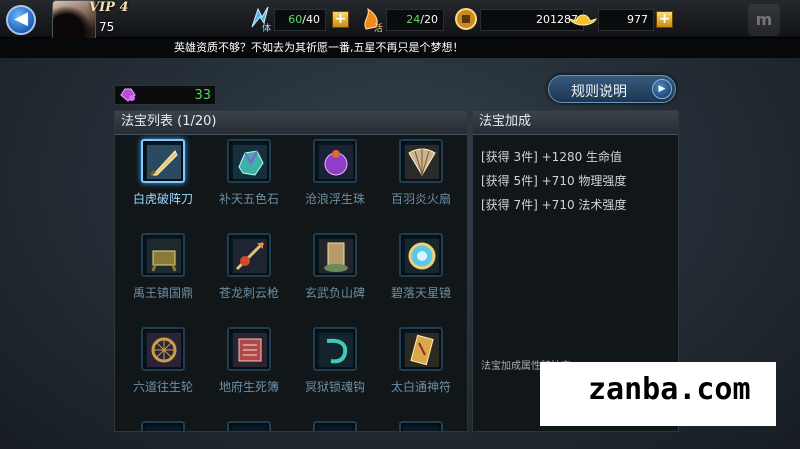 Image resolution: width=800 pixels, height=449 pixels. I want to click on player-level: 75, so click(107, 27).